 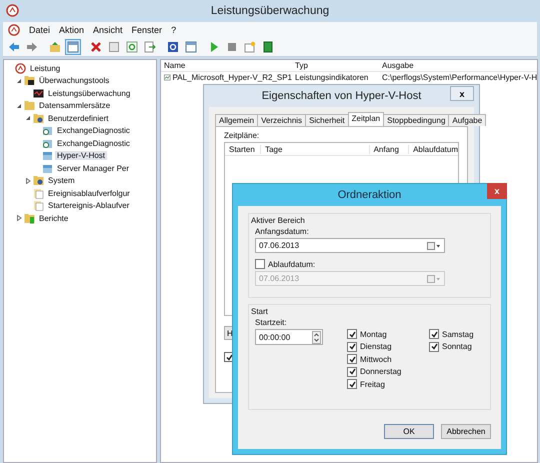 I want to click on tab: Aufgabe, so click(x=467, y=120).